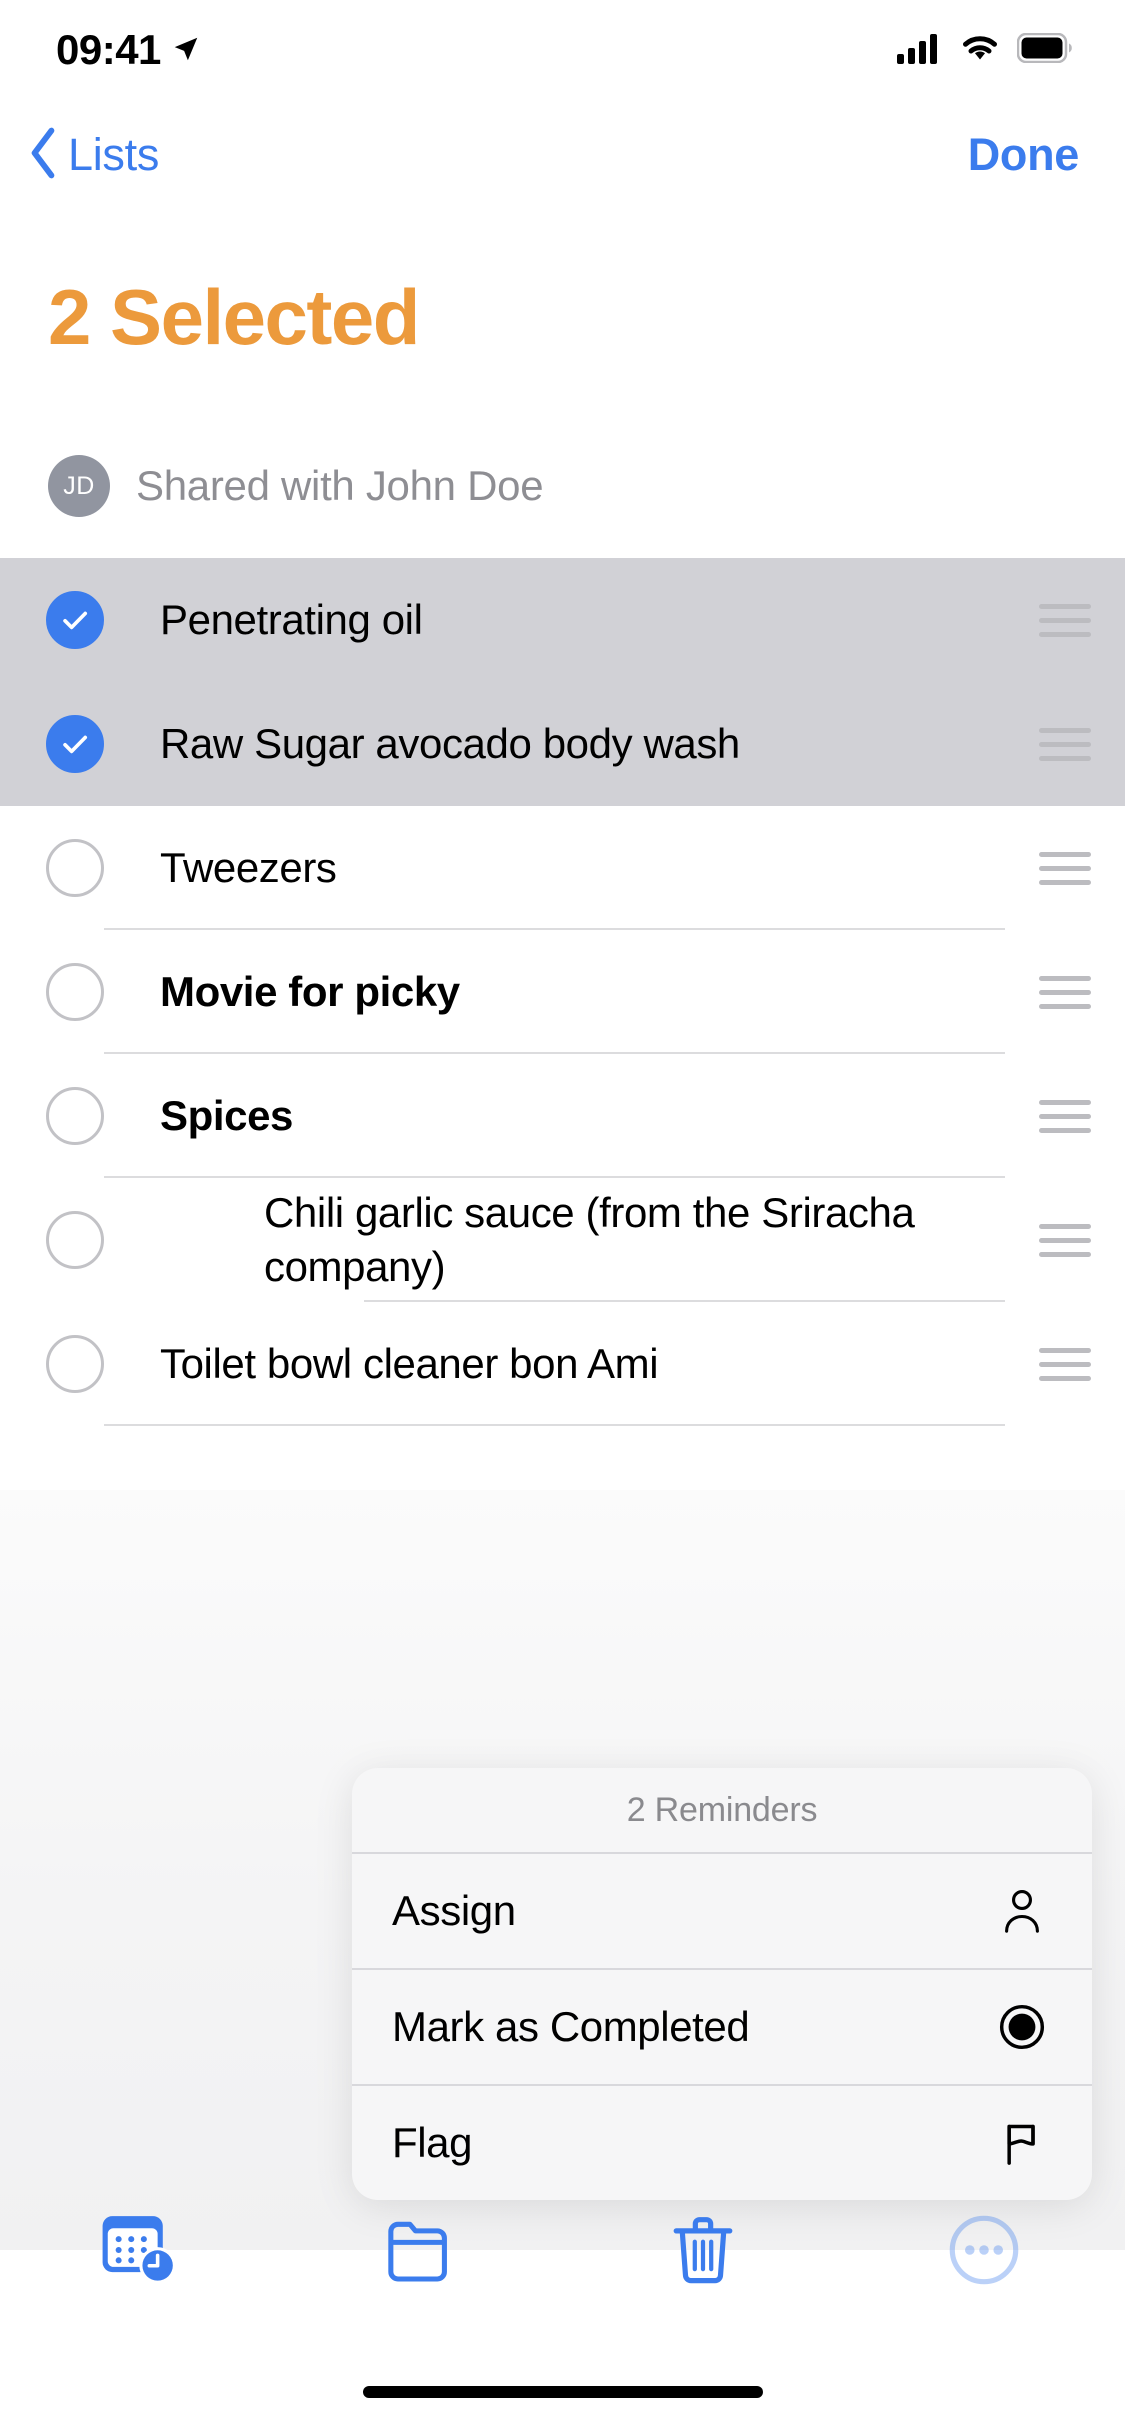 This screenshot has width=1125, height=2436. I want to click on home-indicator, so click(562, 2392).